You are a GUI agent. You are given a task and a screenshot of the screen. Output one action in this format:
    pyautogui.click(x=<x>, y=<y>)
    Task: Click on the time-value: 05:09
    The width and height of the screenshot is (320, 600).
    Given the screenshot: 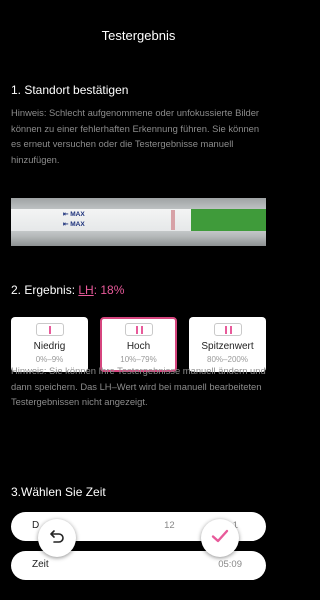 What is the action you would take?
    pyautogui.click(x=230, y=564)
    